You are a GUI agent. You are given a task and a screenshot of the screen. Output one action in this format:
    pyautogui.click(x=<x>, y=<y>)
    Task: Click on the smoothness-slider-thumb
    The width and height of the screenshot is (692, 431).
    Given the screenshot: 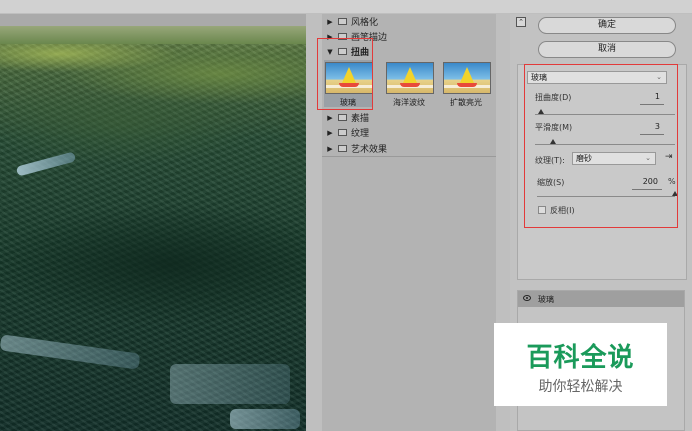 What is the action you would take?
    pyautogui.click(x=553, y=141)
    